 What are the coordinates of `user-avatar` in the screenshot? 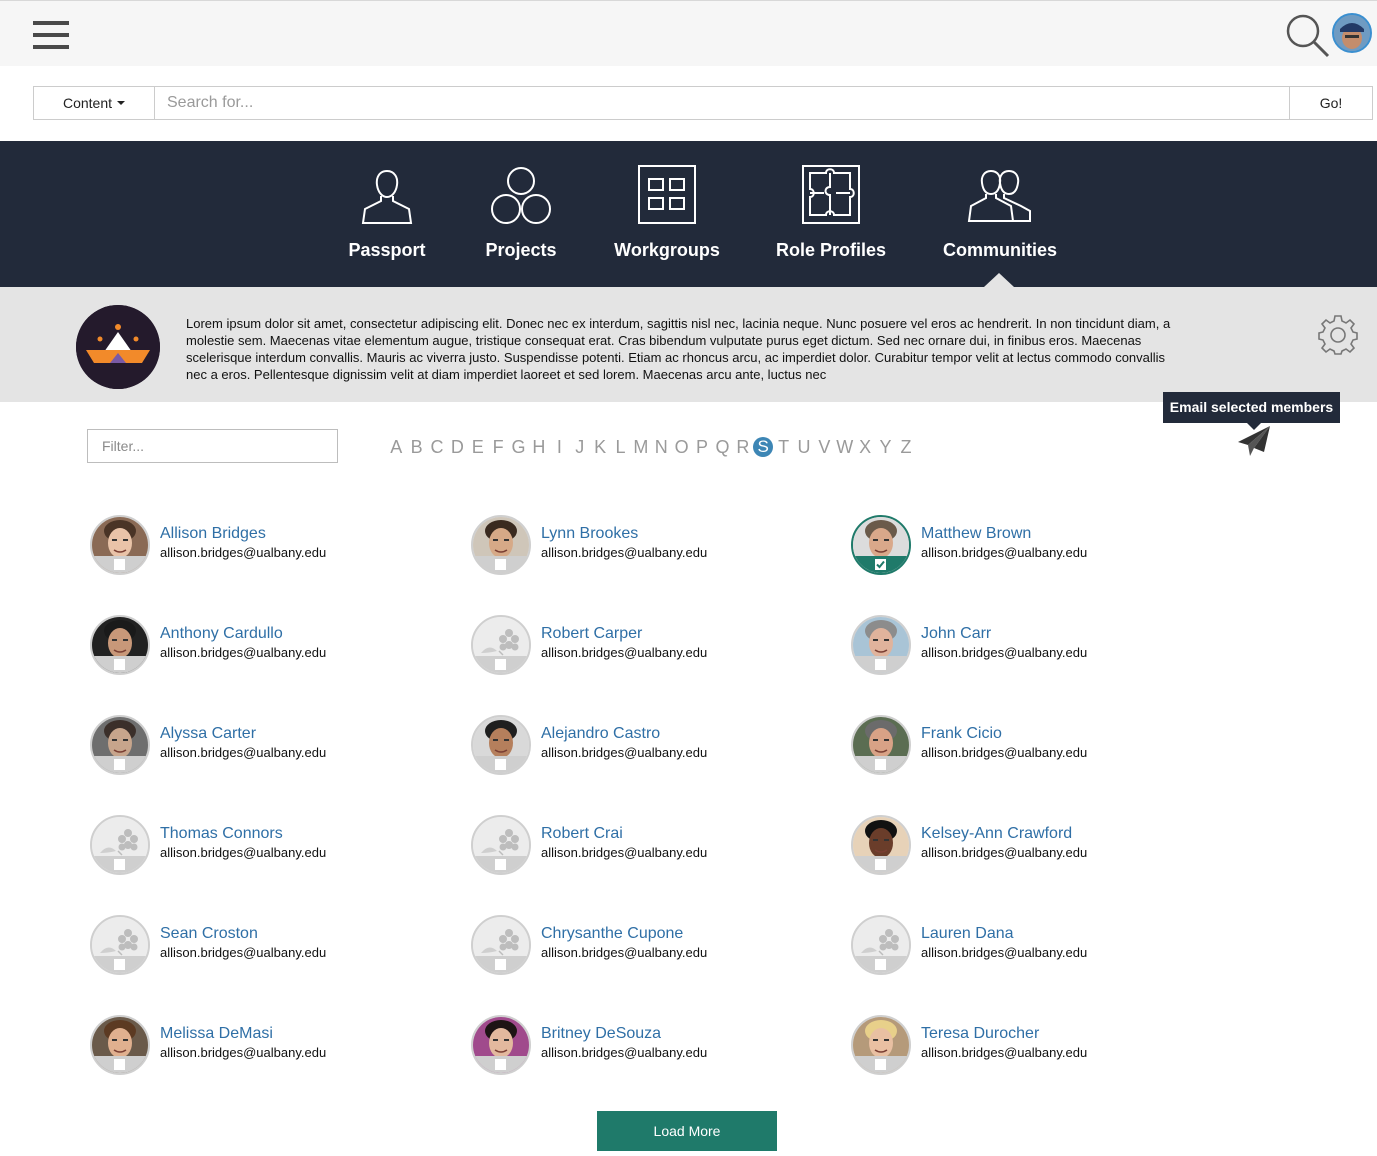 It's located at (1352, 33).